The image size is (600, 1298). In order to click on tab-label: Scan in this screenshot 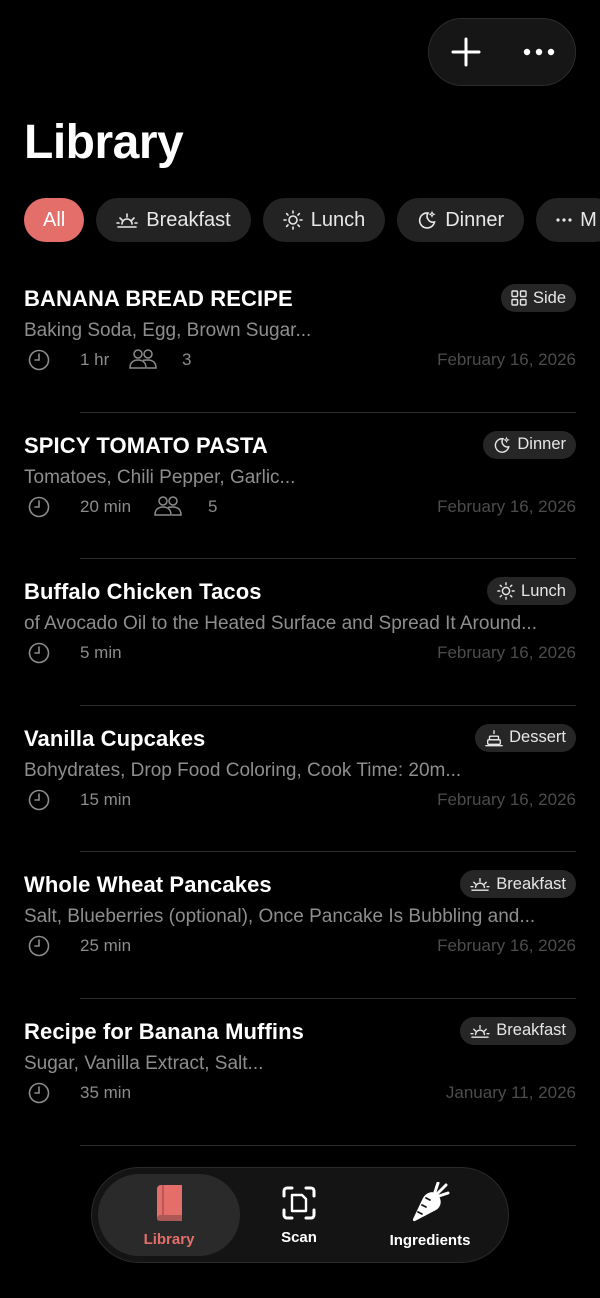, I will do `click(299, 1237)`.